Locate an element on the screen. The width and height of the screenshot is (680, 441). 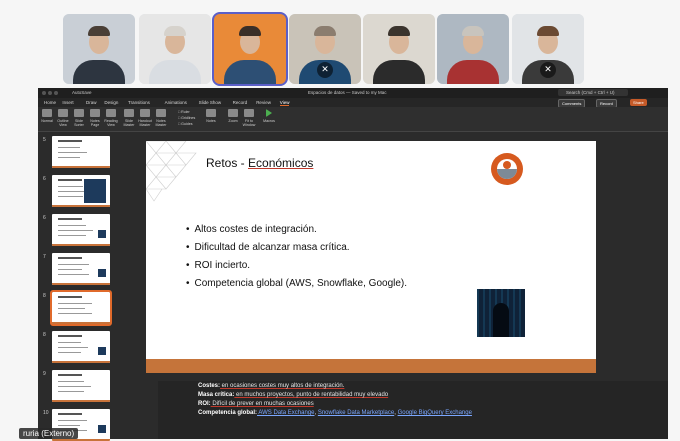
ribbon-label: Normal is located at coordinates (47, 121).